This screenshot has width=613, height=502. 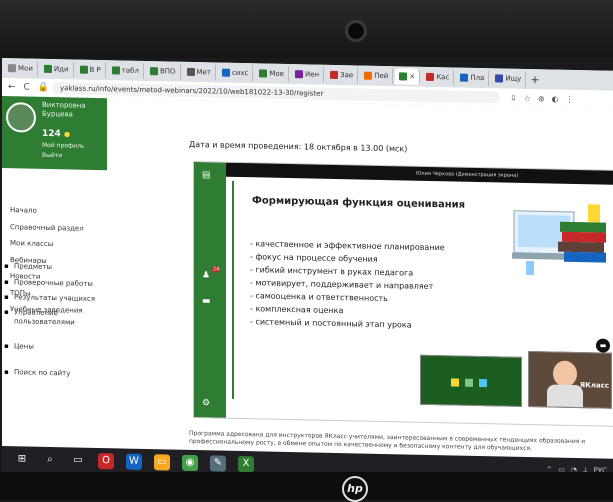 What do you see at coordinates (359, 203) in the screenshot?
I see `slide-title: Формирующая функция оценивания` at bounding box center [359, 203].